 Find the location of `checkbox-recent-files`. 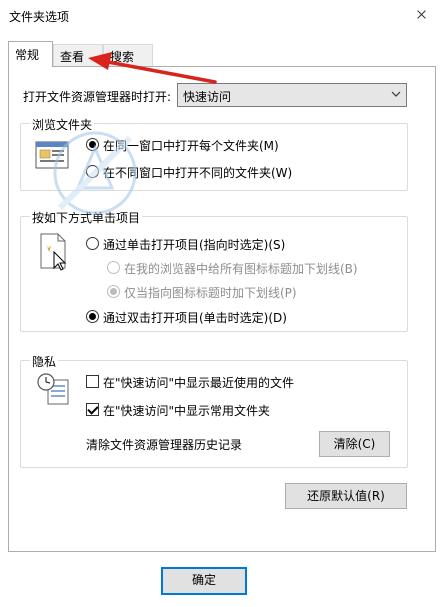

checkbox-recent-files is located at coordinates (92, 381).